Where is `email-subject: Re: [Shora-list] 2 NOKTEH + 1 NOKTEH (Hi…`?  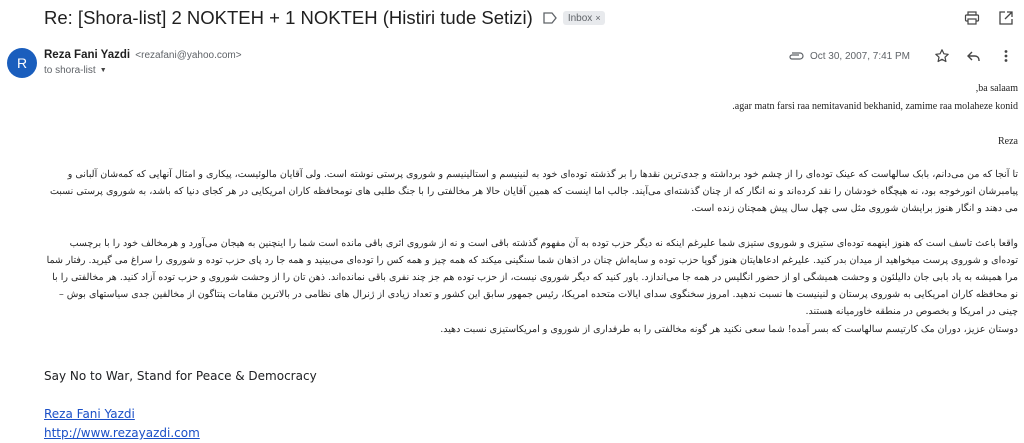
email-subject: Re: [Shora-list] 2 NOKTEH + 1 NOKTEH (Hi… is located at coordinates (288, 17).